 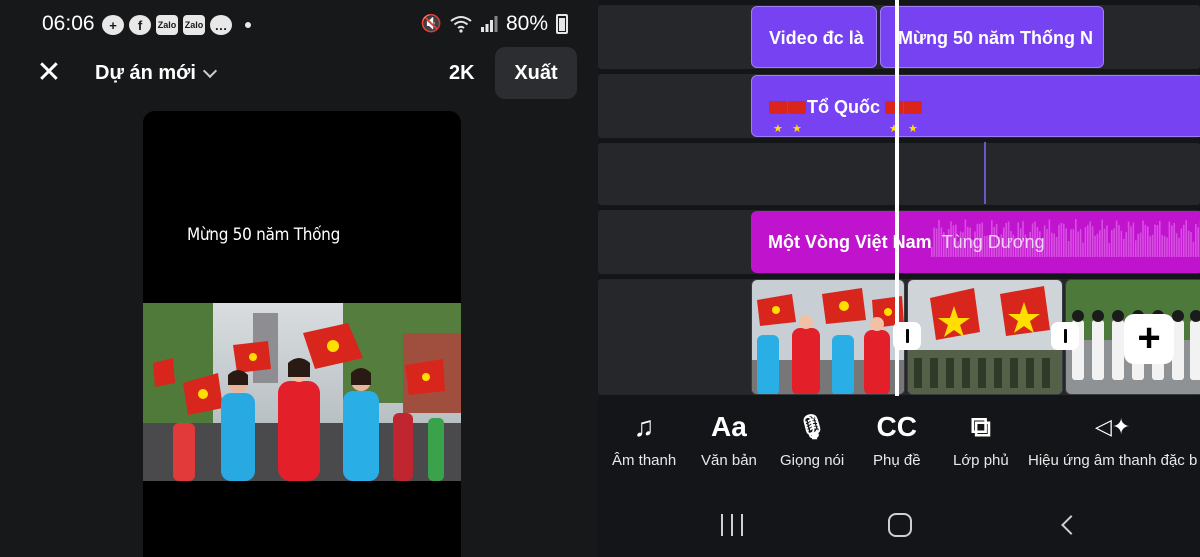 What do you see at coordinates (248, 25) in the screenshot?
I see `dot-icon` at bounding box center [248, 25].